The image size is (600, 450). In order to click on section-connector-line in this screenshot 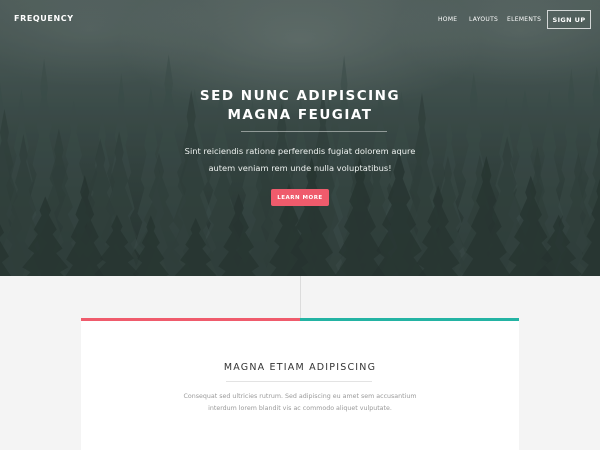, I will do `click(300, 297)`.